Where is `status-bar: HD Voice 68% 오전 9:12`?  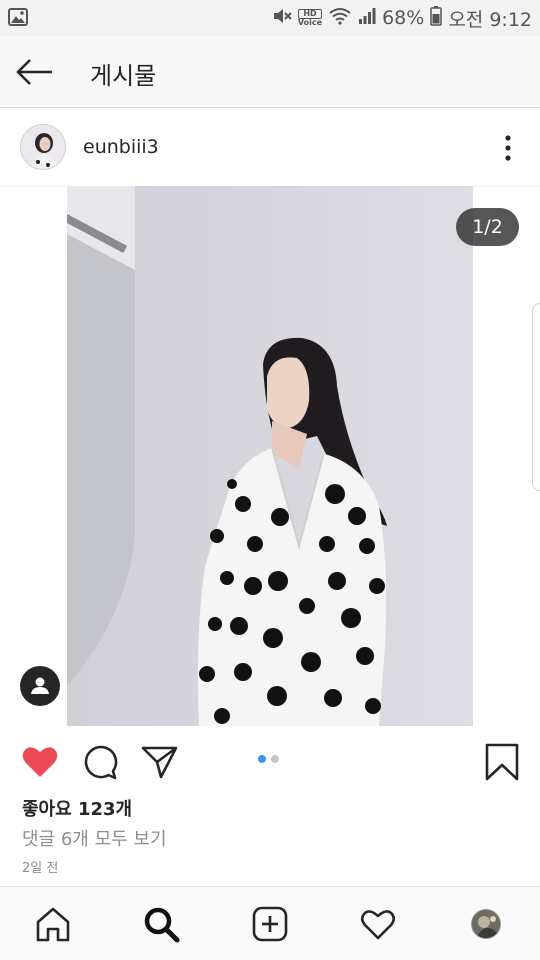
status-bar: HD Voice 68% 오전 9:12 is located at coordinates (270, 18).